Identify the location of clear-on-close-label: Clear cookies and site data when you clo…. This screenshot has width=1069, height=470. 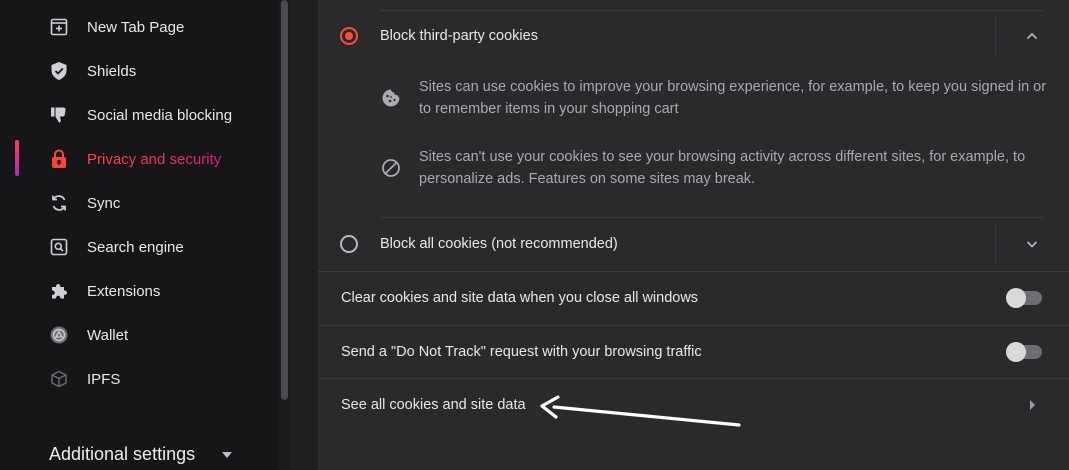
(520, 298).